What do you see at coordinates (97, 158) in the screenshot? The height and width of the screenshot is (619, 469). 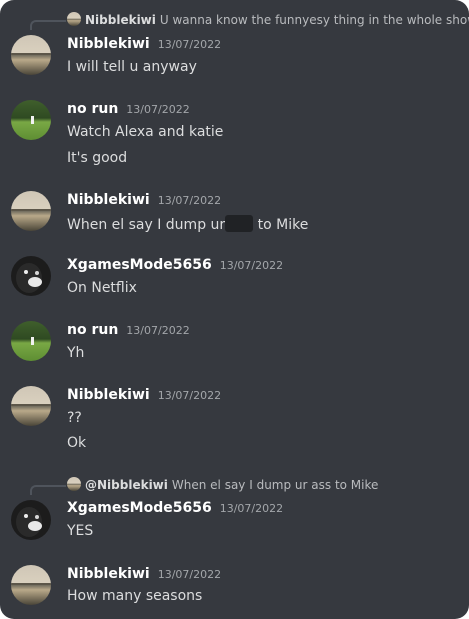 I see `message-text: It's good` at bounding box center [97, 158].